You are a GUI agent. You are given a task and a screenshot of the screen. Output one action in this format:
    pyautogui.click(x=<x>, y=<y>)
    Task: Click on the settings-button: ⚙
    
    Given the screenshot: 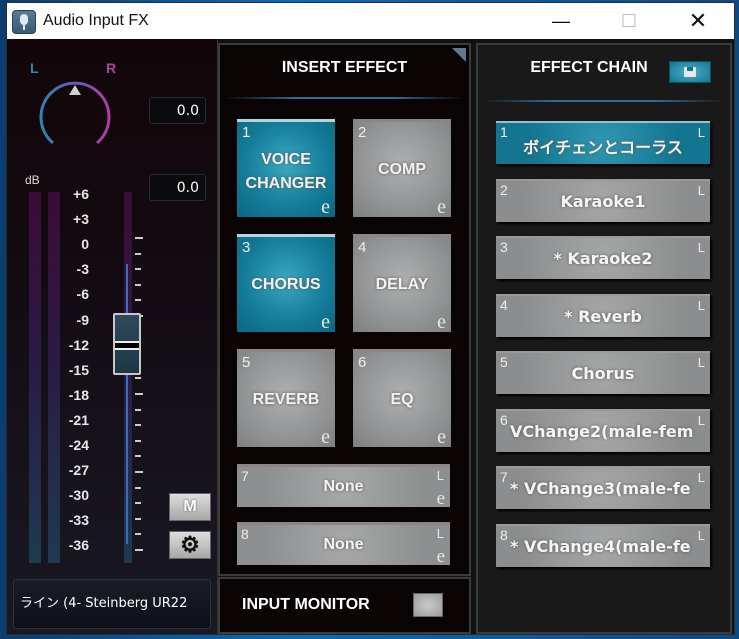 What is the action you would take?
    pyautogui.click(x=190, y=545)
    